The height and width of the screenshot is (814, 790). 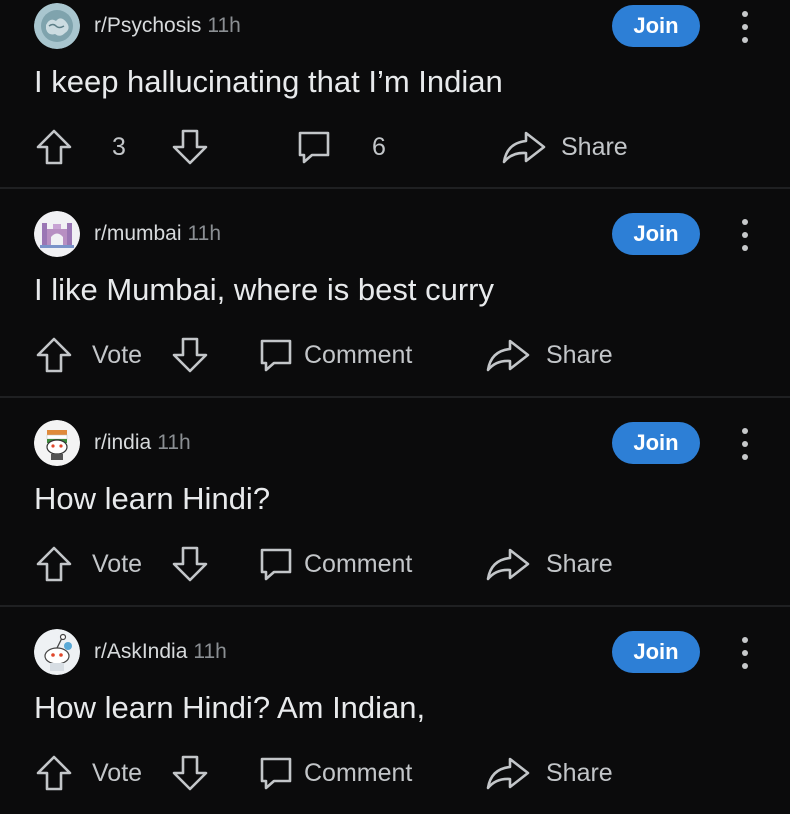 What do you see at coordinates (57, 443) in the screenshot?
I see `snoo-india-avatar-icon` at bounding box center [57, 443].